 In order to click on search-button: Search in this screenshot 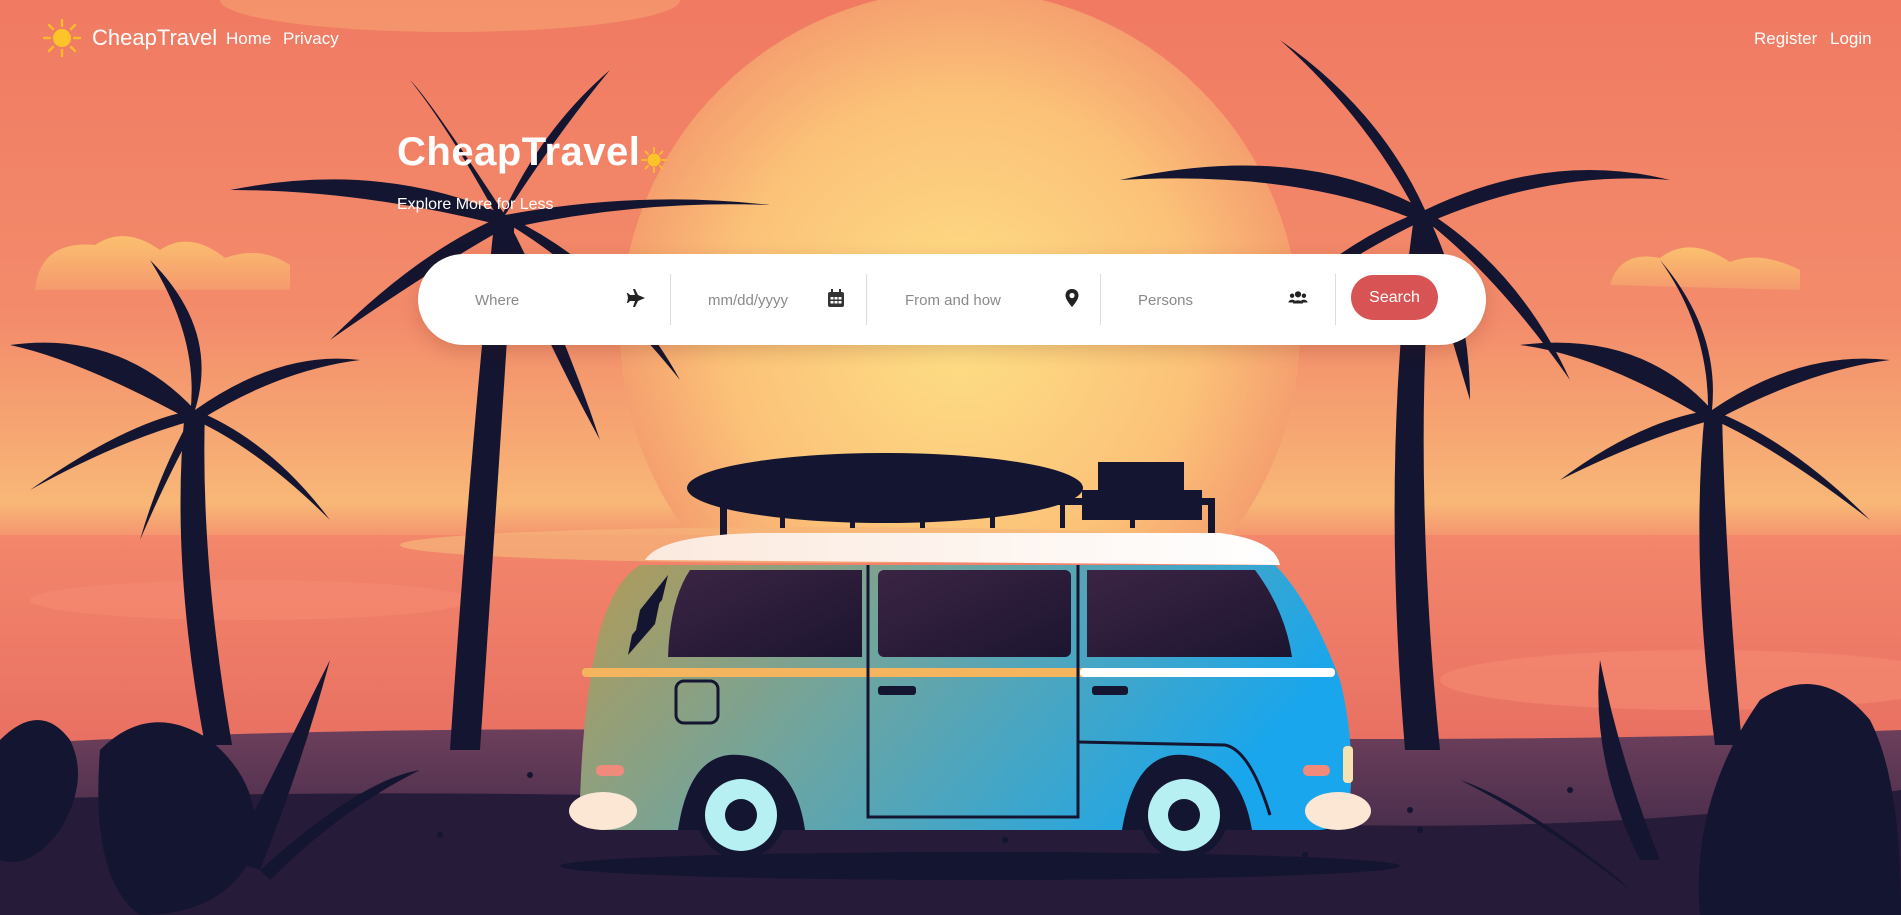, I will do `click(1394, 297)`.